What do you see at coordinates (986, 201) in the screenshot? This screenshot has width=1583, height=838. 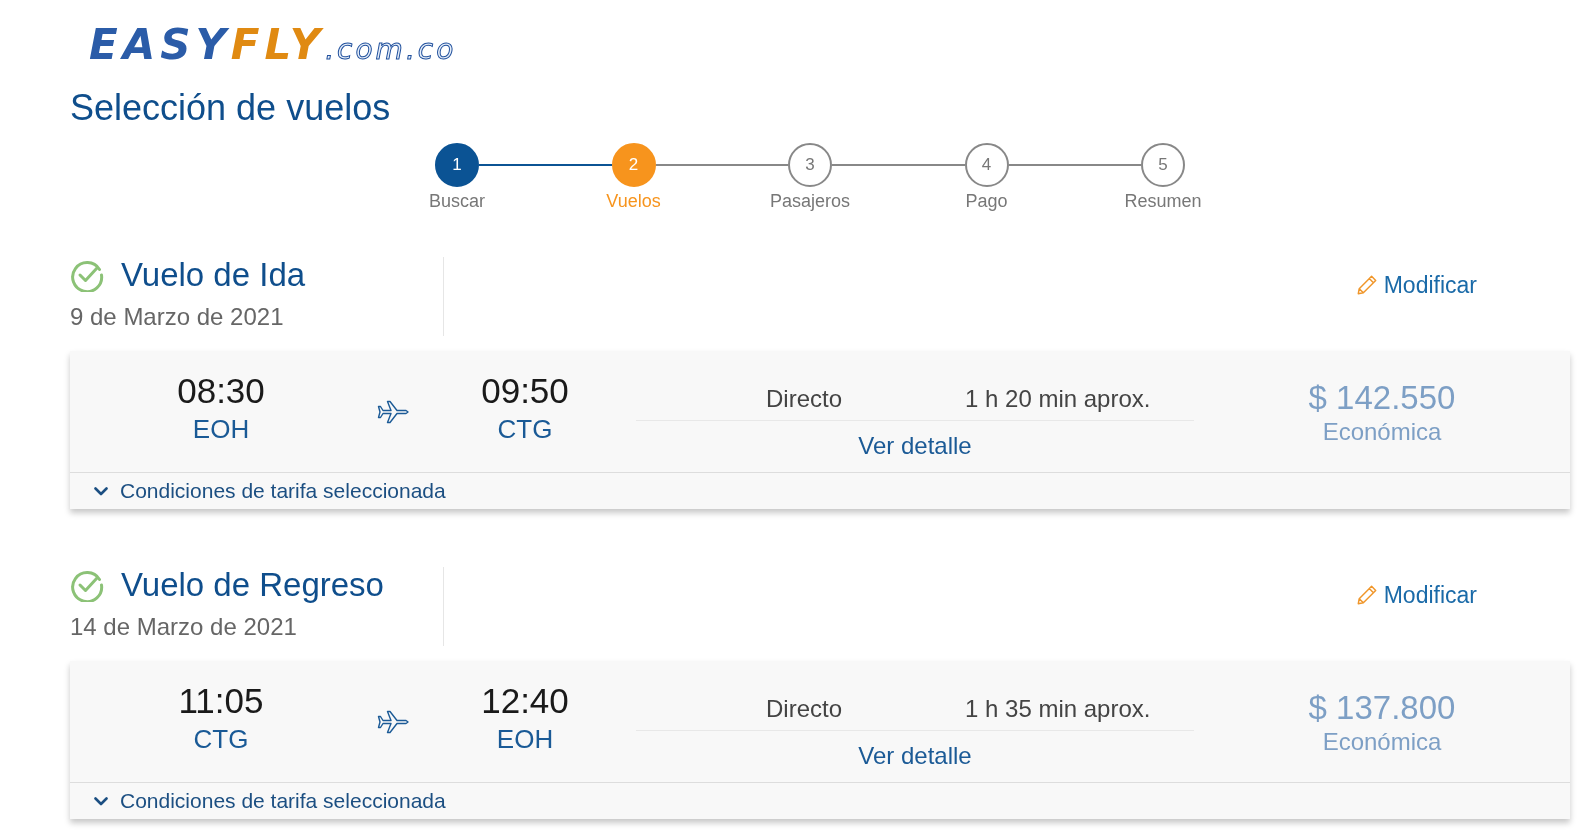 I see `step-label: Pago` at bounding box center [986, 201].